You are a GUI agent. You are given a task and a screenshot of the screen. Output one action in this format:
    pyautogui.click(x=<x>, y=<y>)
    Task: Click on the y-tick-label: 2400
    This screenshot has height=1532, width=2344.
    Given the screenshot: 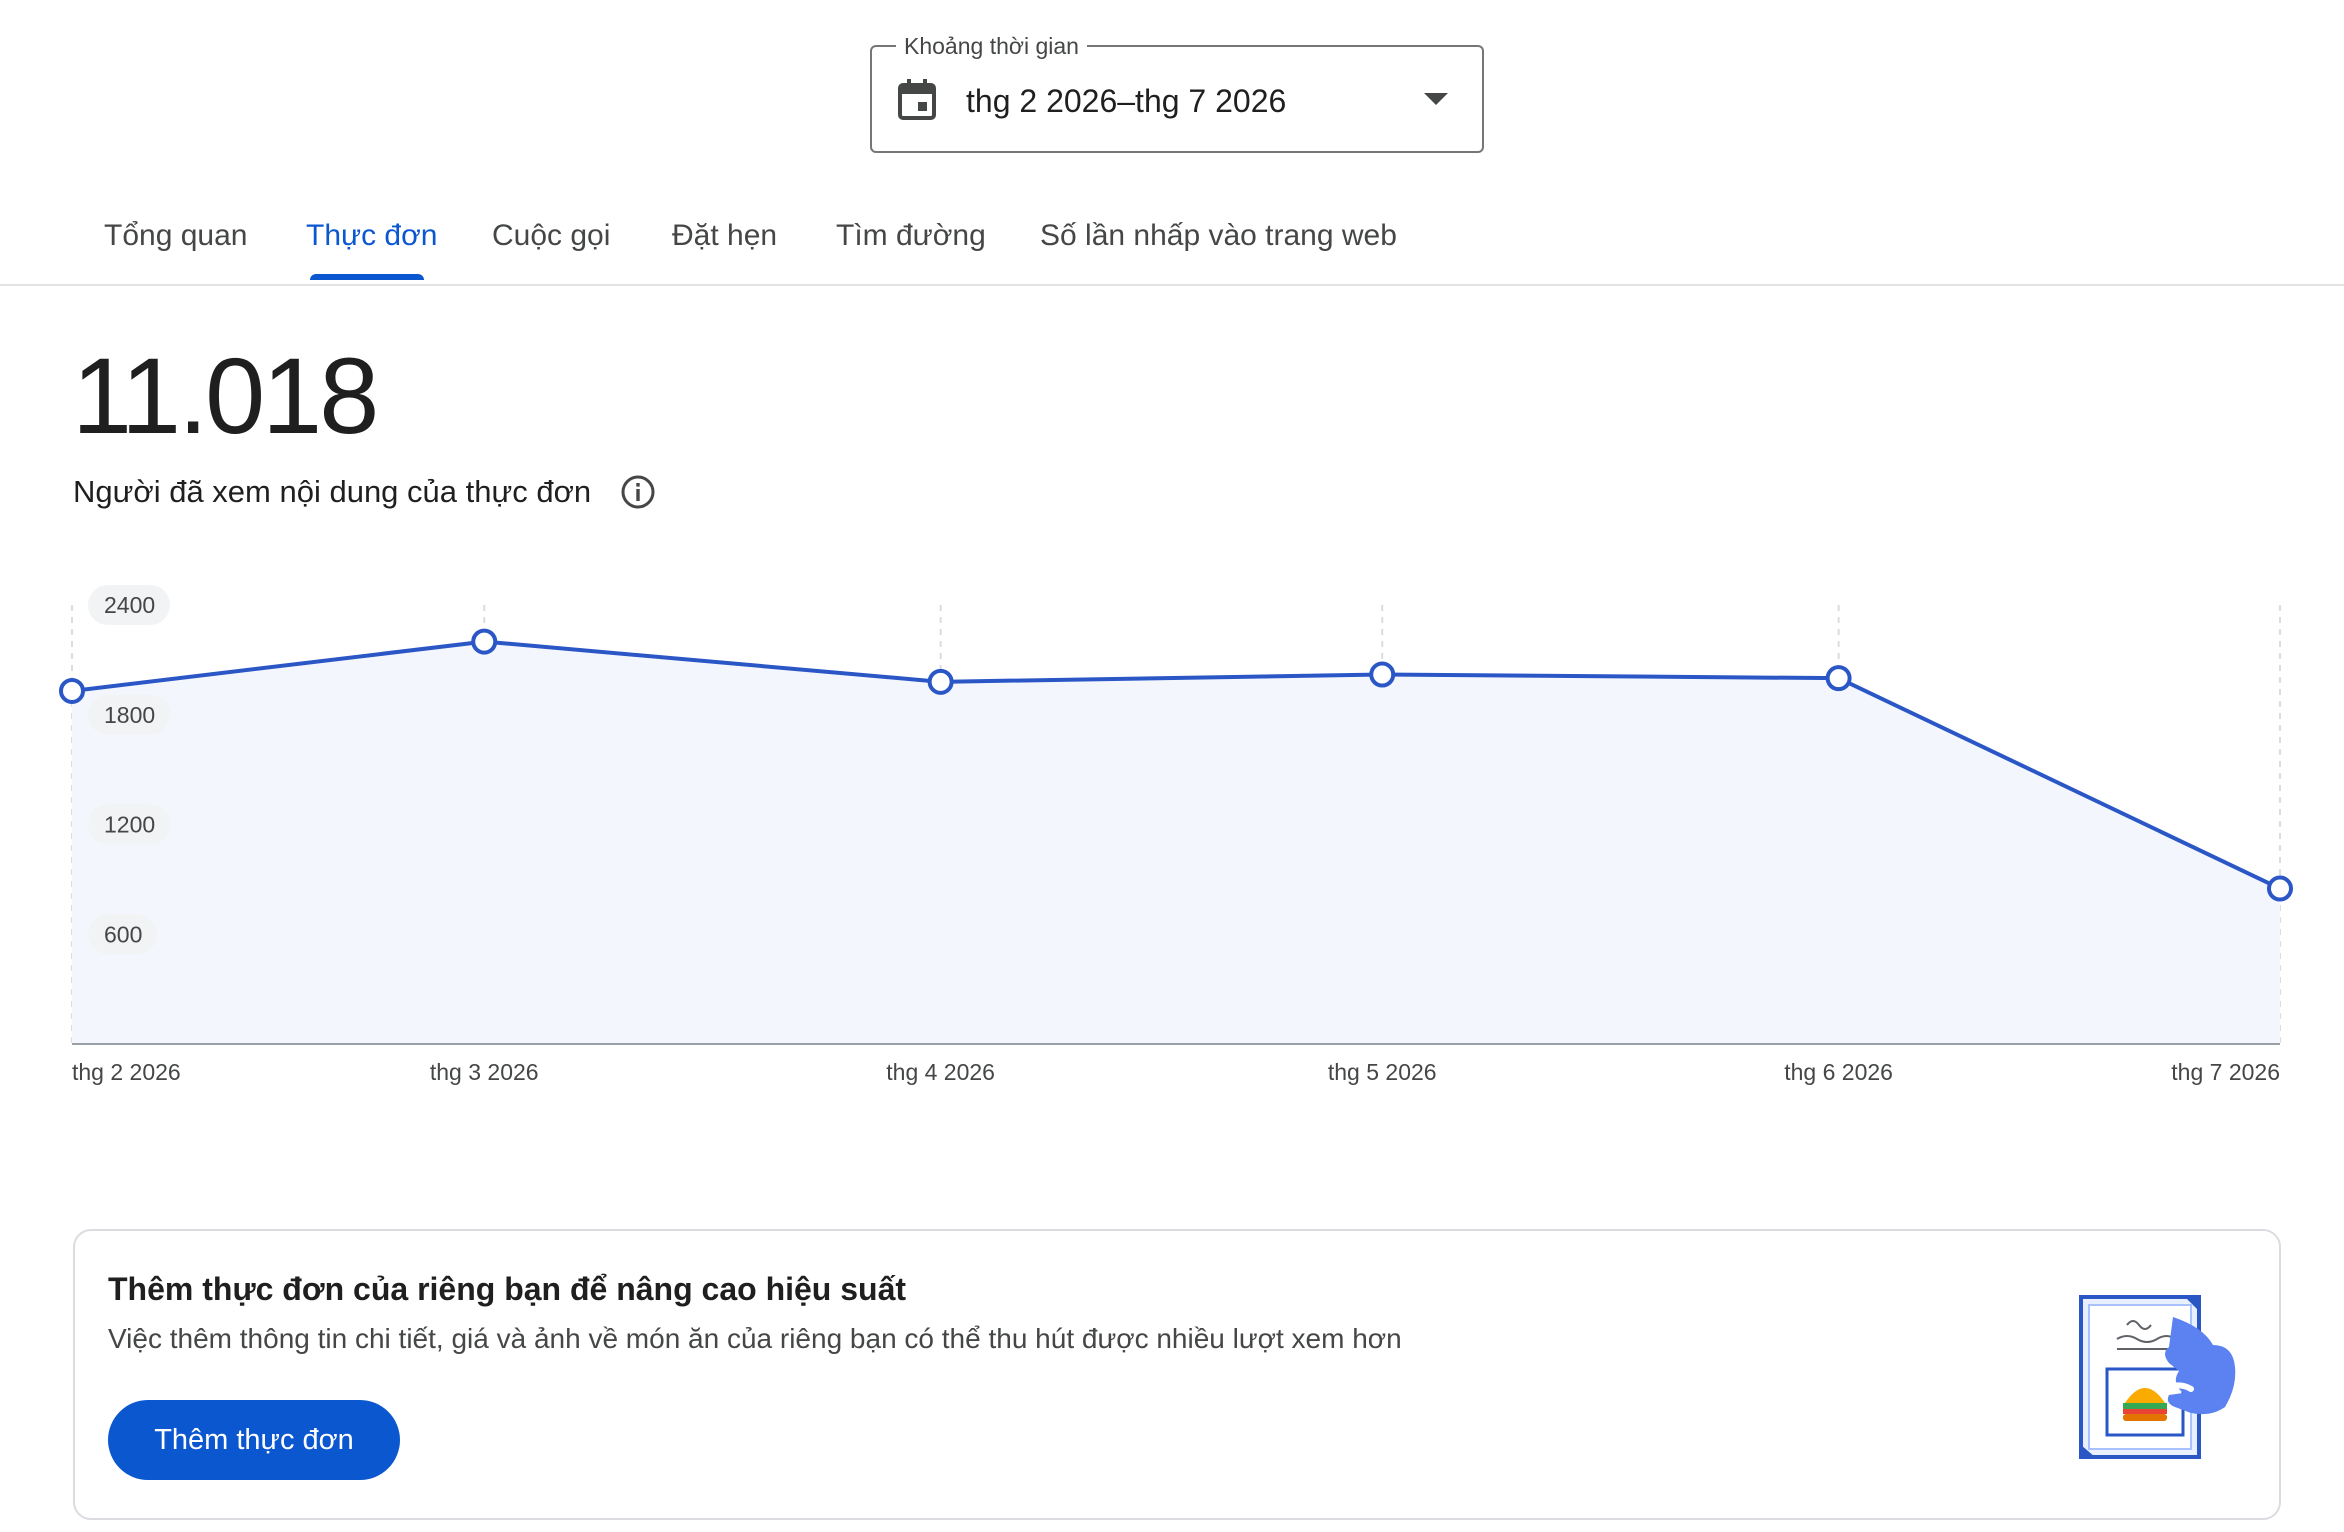 What is the action you would take?
    pyautogui.click(x=129, y=605)
    